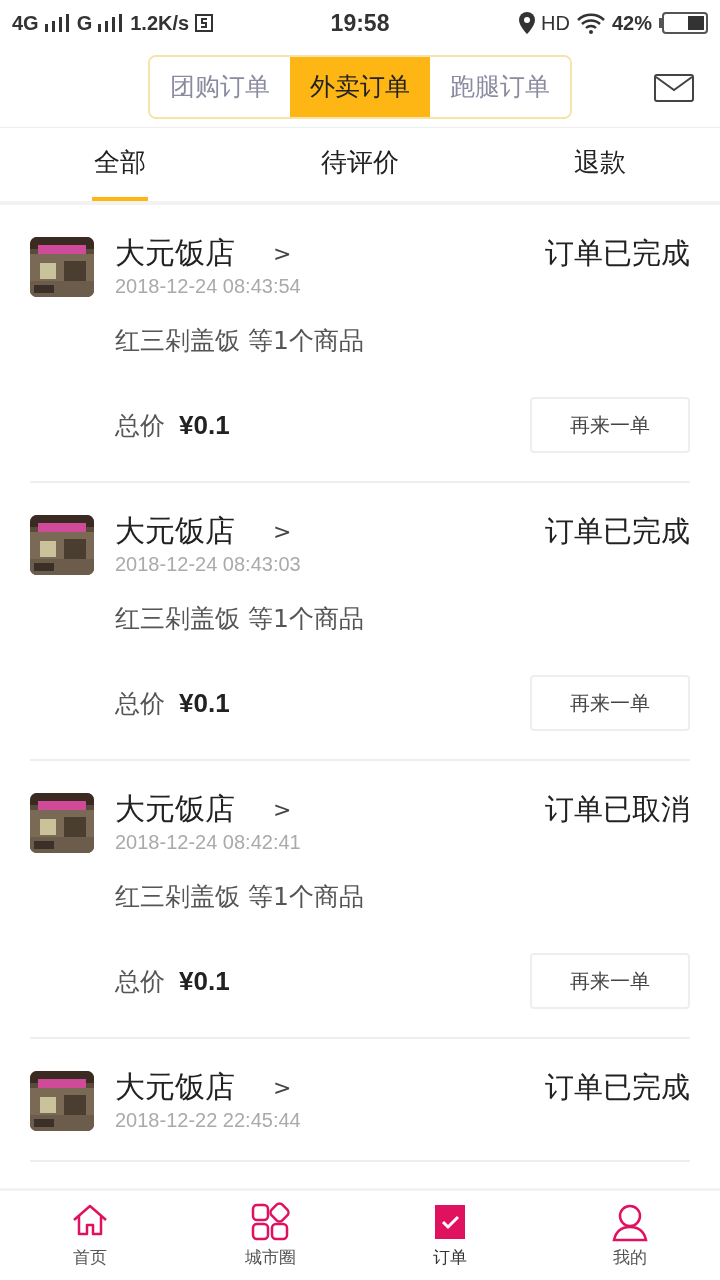  What do you see at coordinates (360, 23) in the screenshot?
I see `clock: 19:58` at bounding box center [360, 23].